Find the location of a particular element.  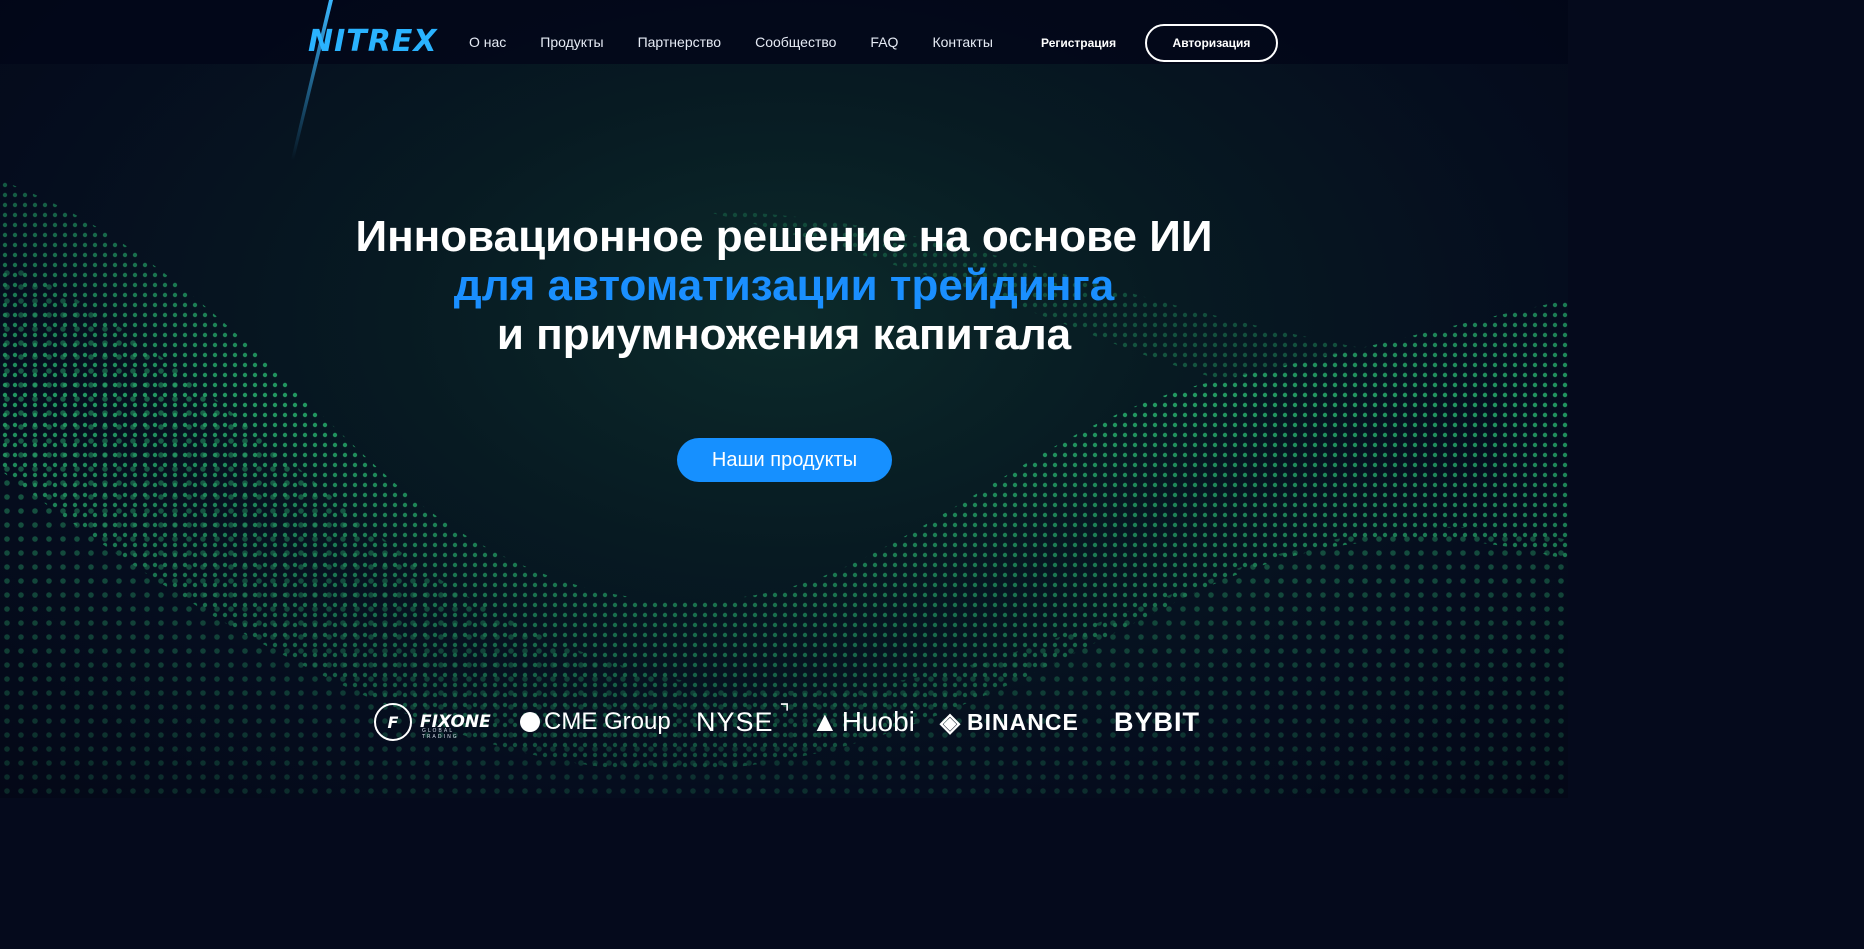

nav-item-contacts: Контакты is located at coordinates (962, 42).